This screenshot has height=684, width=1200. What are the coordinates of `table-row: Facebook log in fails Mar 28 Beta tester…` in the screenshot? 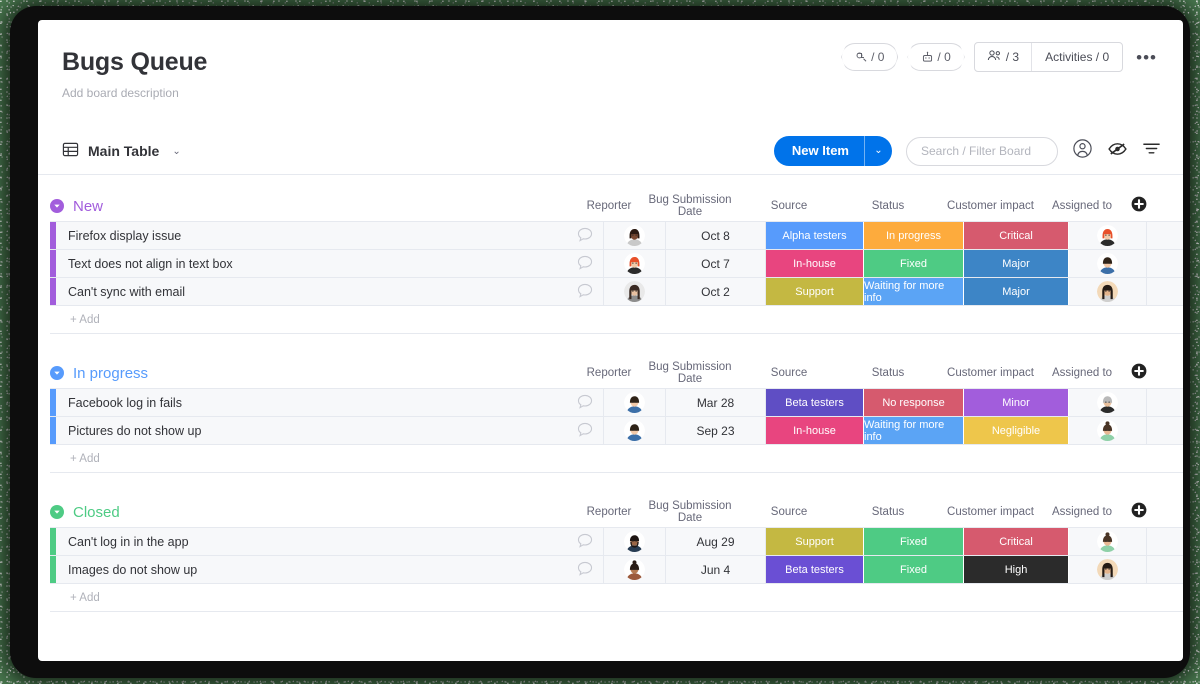 It's located at (616, 403).